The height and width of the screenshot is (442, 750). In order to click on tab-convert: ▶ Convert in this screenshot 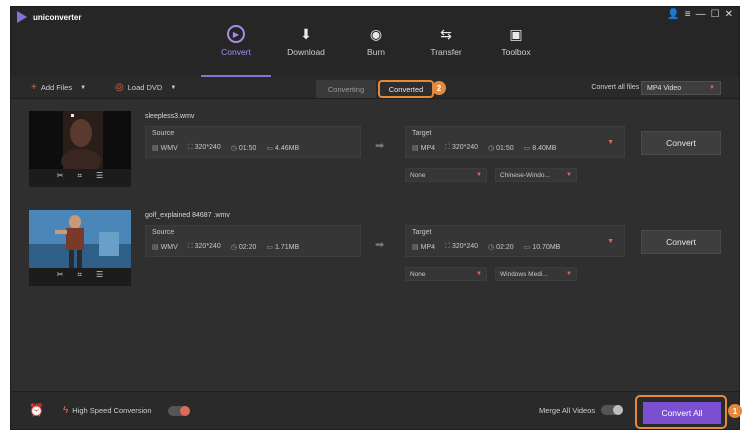, I will do `click(236, 51)`.